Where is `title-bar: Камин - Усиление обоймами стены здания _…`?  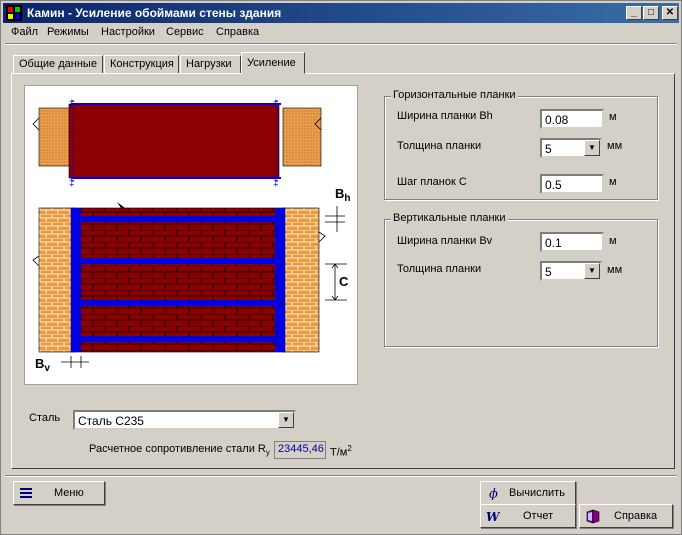 title-bar: Камин - Усиление обоймами стены здания _… is located at coordinates (341, 13).